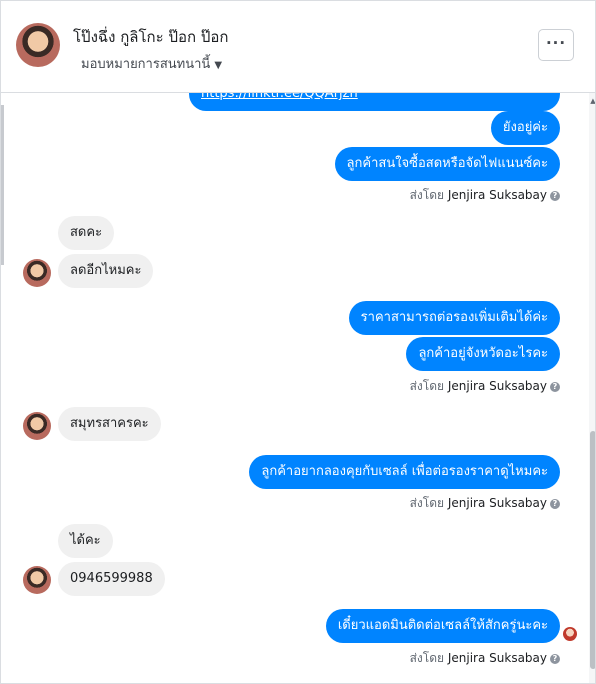 The width and height of the screenshot is (596, 684). I want to click on caret-down-icon: ▼, so click(218, 65).